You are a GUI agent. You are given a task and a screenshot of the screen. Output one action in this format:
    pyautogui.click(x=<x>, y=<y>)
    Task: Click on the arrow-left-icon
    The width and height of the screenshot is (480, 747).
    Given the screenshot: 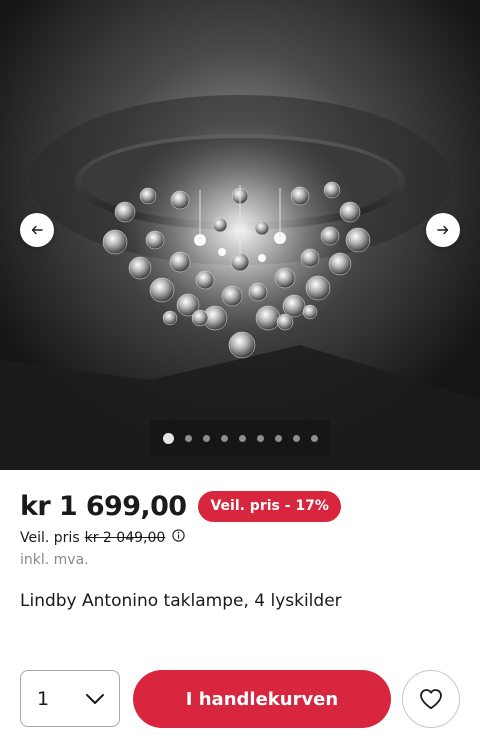 What is the action you would take?
    pyautogui.click(x=37, y=230)
    